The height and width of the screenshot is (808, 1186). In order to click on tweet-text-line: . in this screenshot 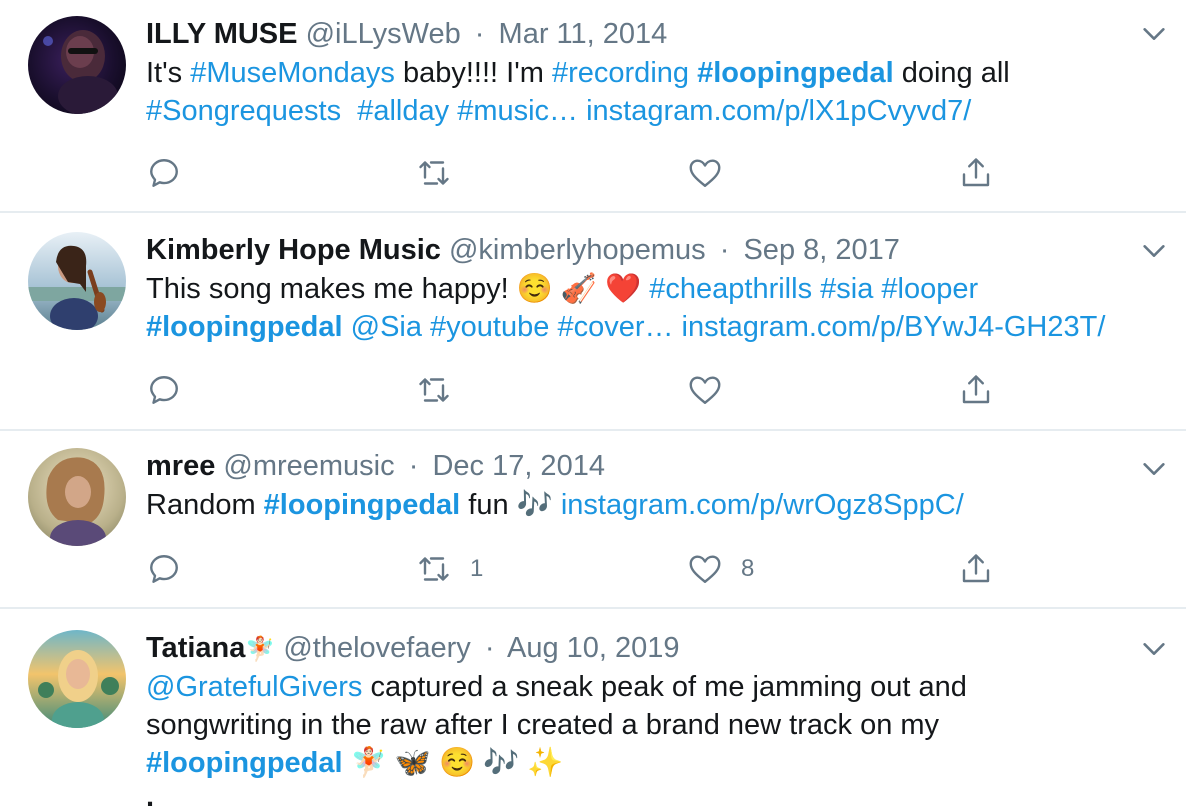, I will do `click(646, 795)`.